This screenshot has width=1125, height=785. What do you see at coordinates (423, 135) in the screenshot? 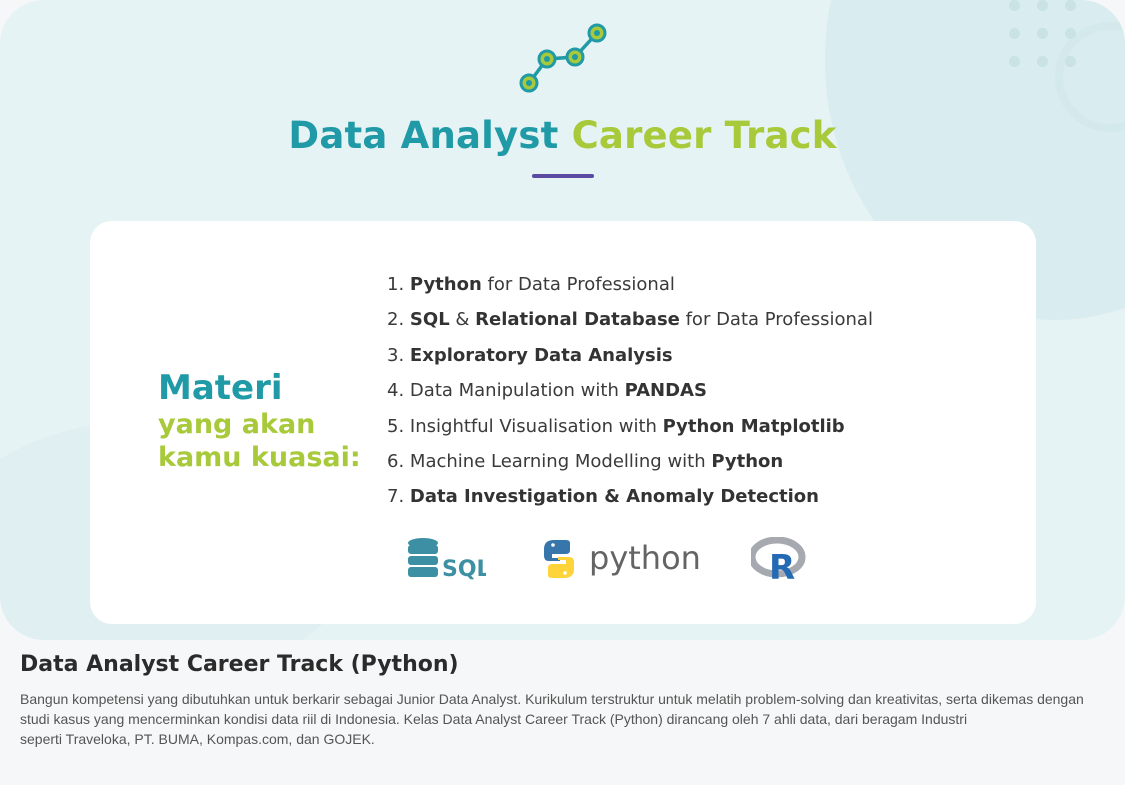
I see `title-part-1: Data Analyst` at bounding box center [423, 135].